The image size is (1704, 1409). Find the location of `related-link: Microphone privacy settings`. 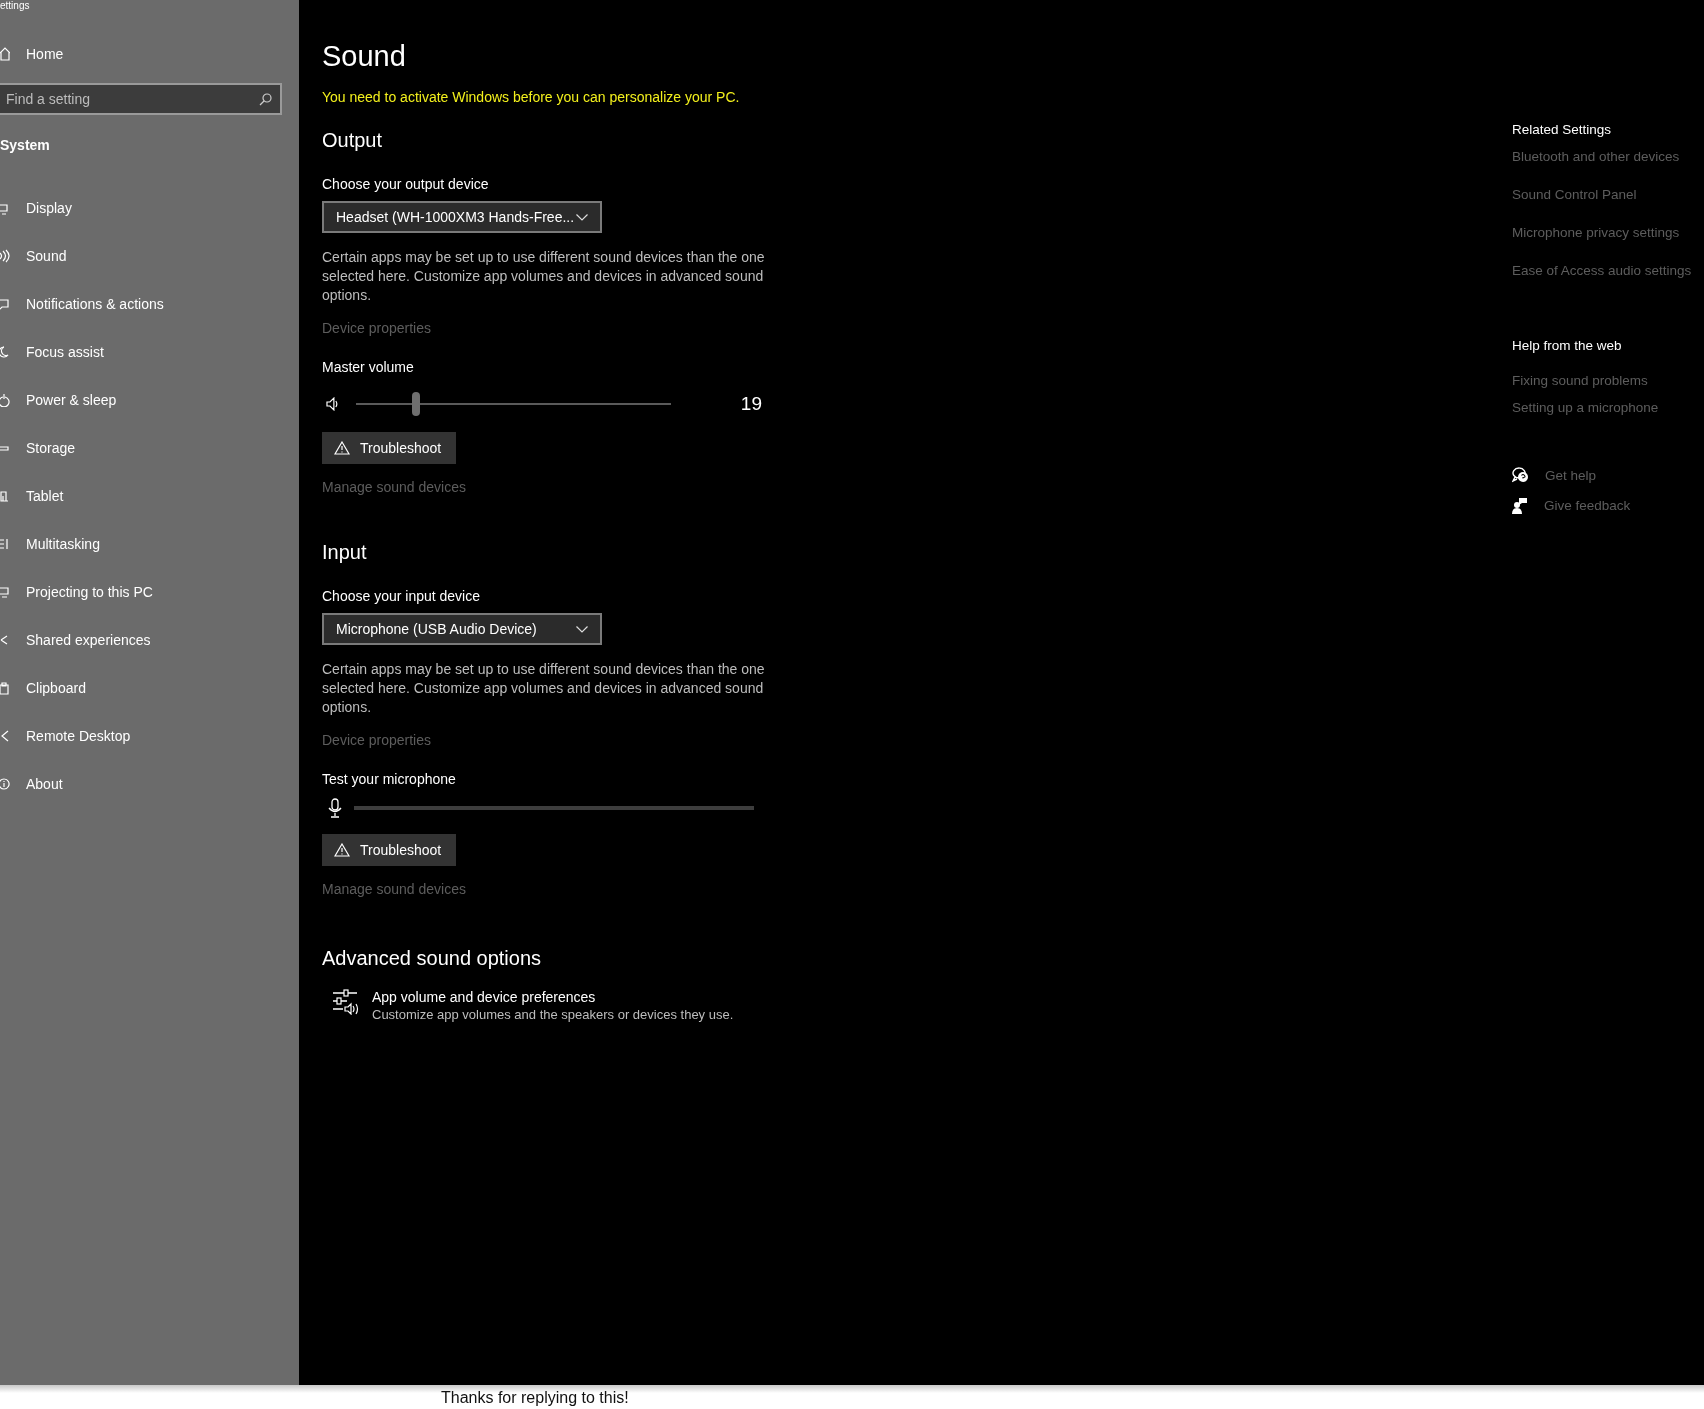

related-link: Microphone privacy settings is located at coordinates (1596, 232).